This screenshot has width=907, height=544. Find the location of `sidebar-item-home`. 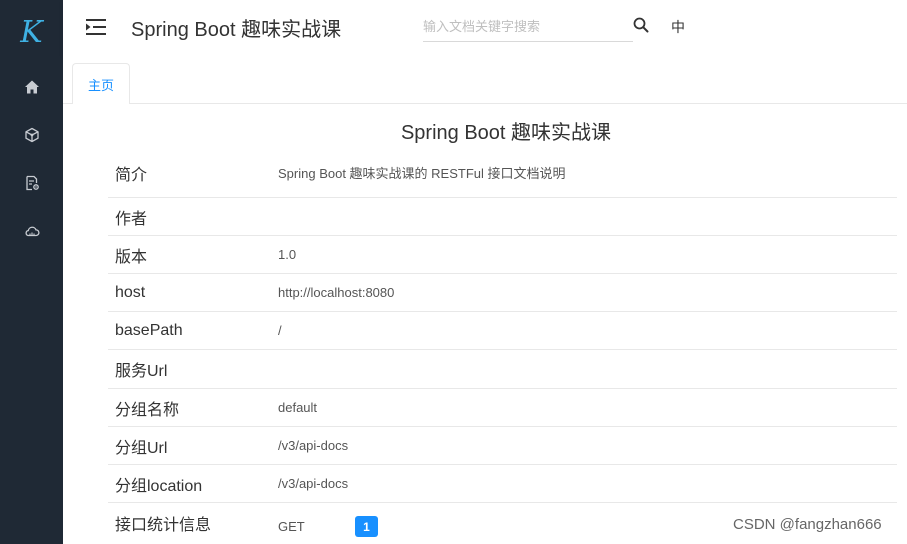

sidebar-item-home is located at coordinates (31, 87).